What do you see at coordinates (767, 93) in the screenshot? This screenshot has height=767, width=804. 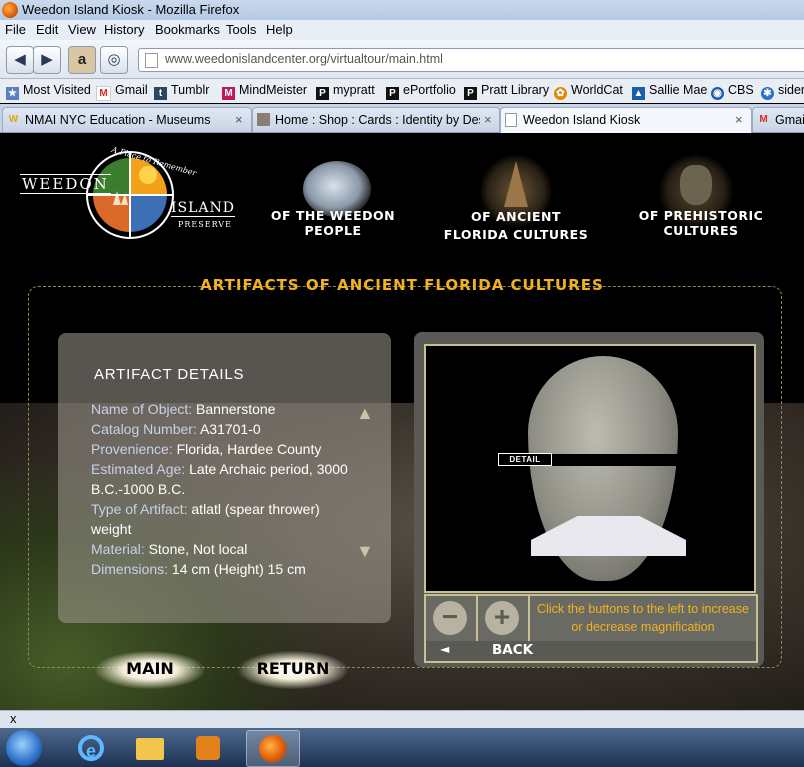 I see `sider-icon: ✱` at bounding box center [767, 93].